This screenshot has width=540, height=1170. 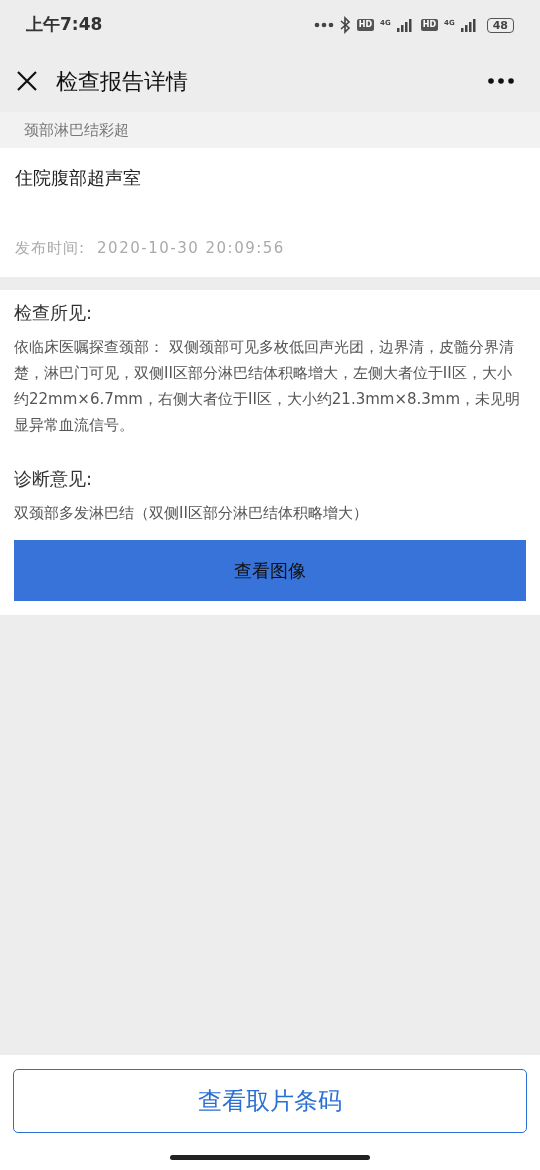 What do you see at coordinates (268, 386) in the screenshot?
I see `findings-text: 依临床医嘱探查颈部： 双侧颈部可见多枚低回声光团，边界清，皮髓分界清楚，淋巴门可见，双侧II区部分淋巴结体积略增大，左侧大者位于II区，大小约22mm×6.7mm，右侧大者位于II区，大小约21.3mm×8.3mm，未见明显异常血流信号。` at bounding box center [268, 386].